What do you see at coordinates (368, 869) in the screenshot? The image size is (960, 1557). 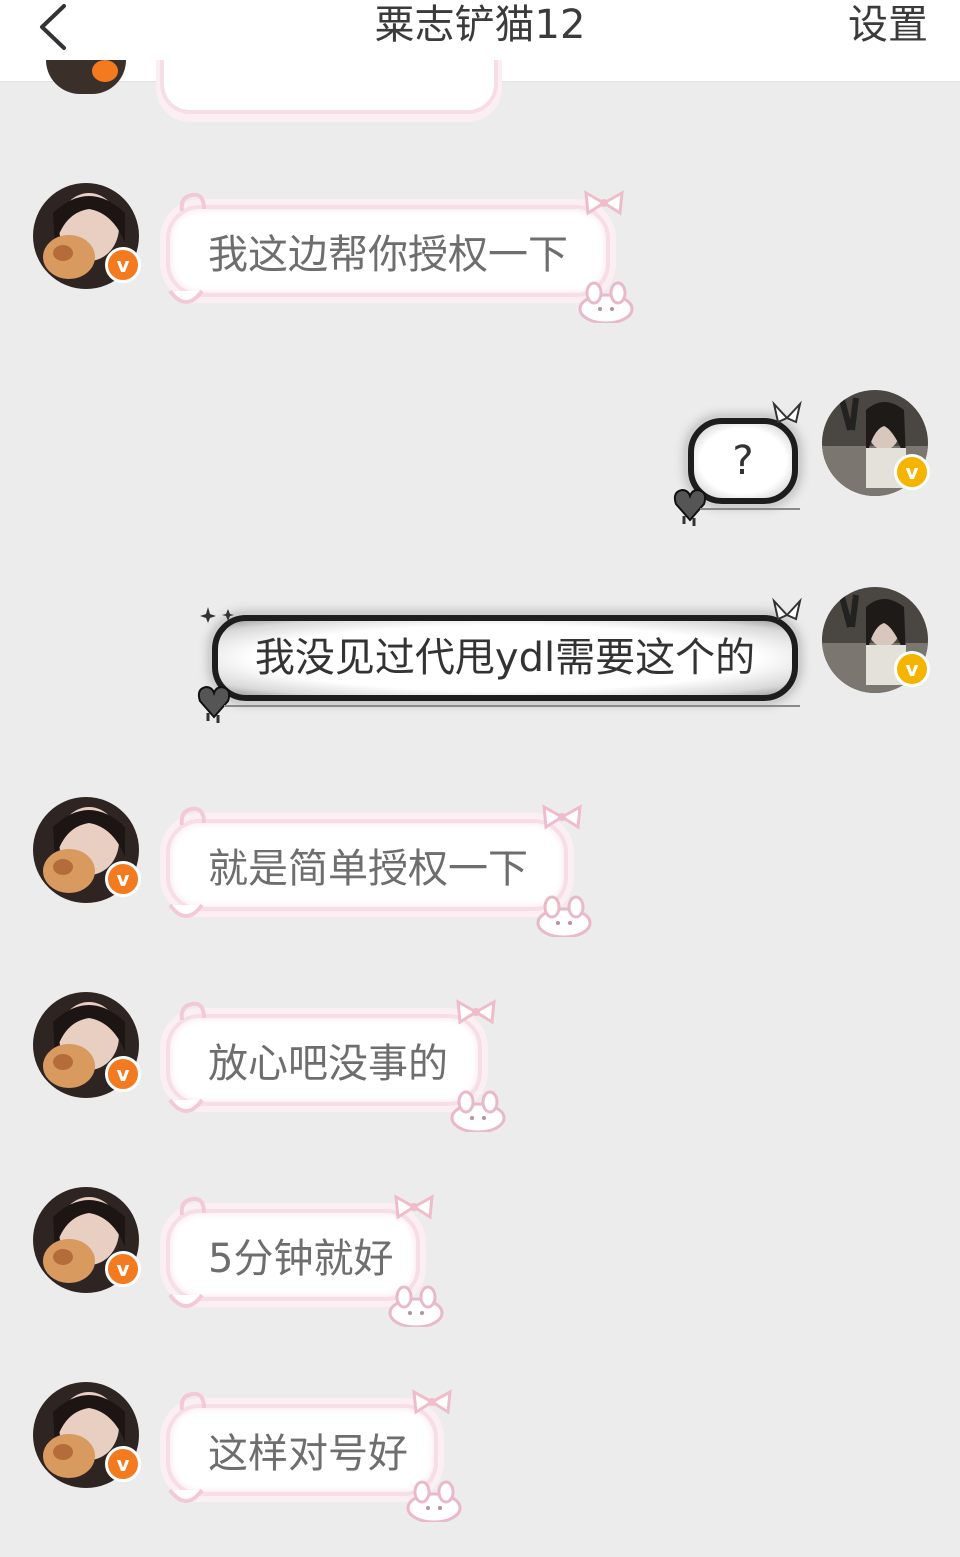 I see `message-text: 就是简单授权一下` at bounding box center [368, 869].